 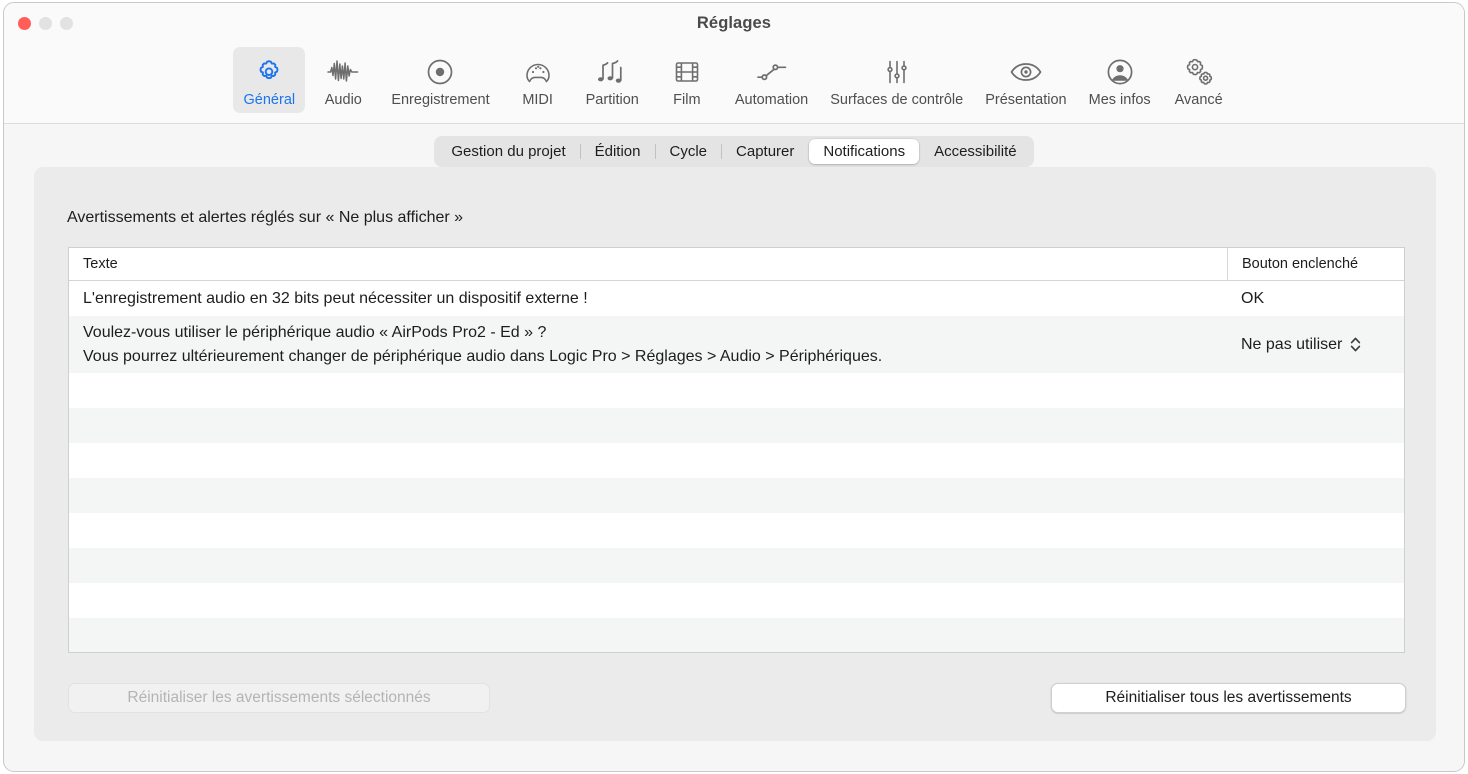 I want to click on tab-notifications: Notifications, so click(x=864, y=151).